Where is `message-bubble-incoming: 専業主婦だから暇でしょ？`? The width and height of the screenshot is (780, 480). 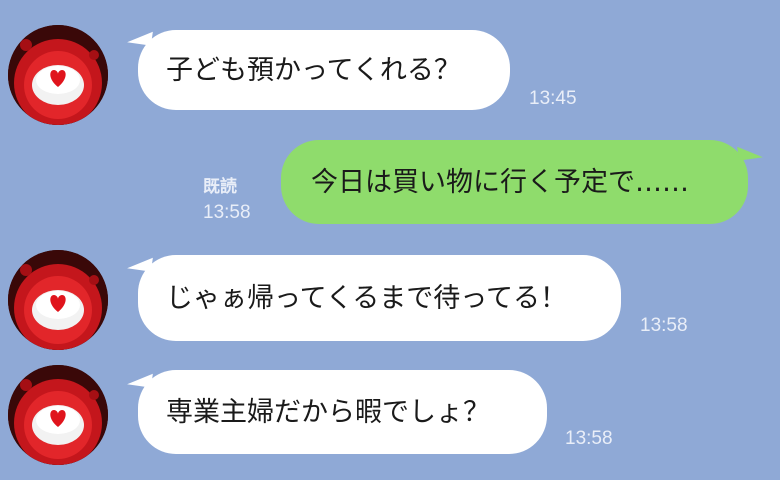 message-bubble-incoming: 専業主婦だから暇でしょ？ is located at coordinates (342, 412).